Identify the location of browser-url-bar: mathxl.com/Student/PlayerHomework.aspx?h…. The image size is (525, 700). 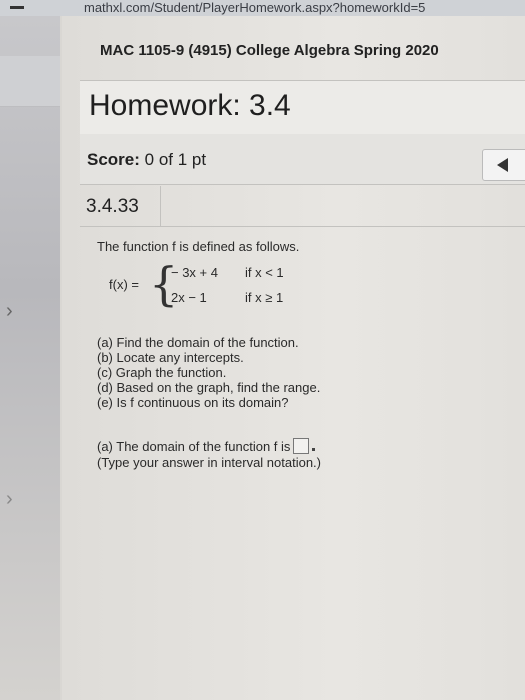
(262, 8).